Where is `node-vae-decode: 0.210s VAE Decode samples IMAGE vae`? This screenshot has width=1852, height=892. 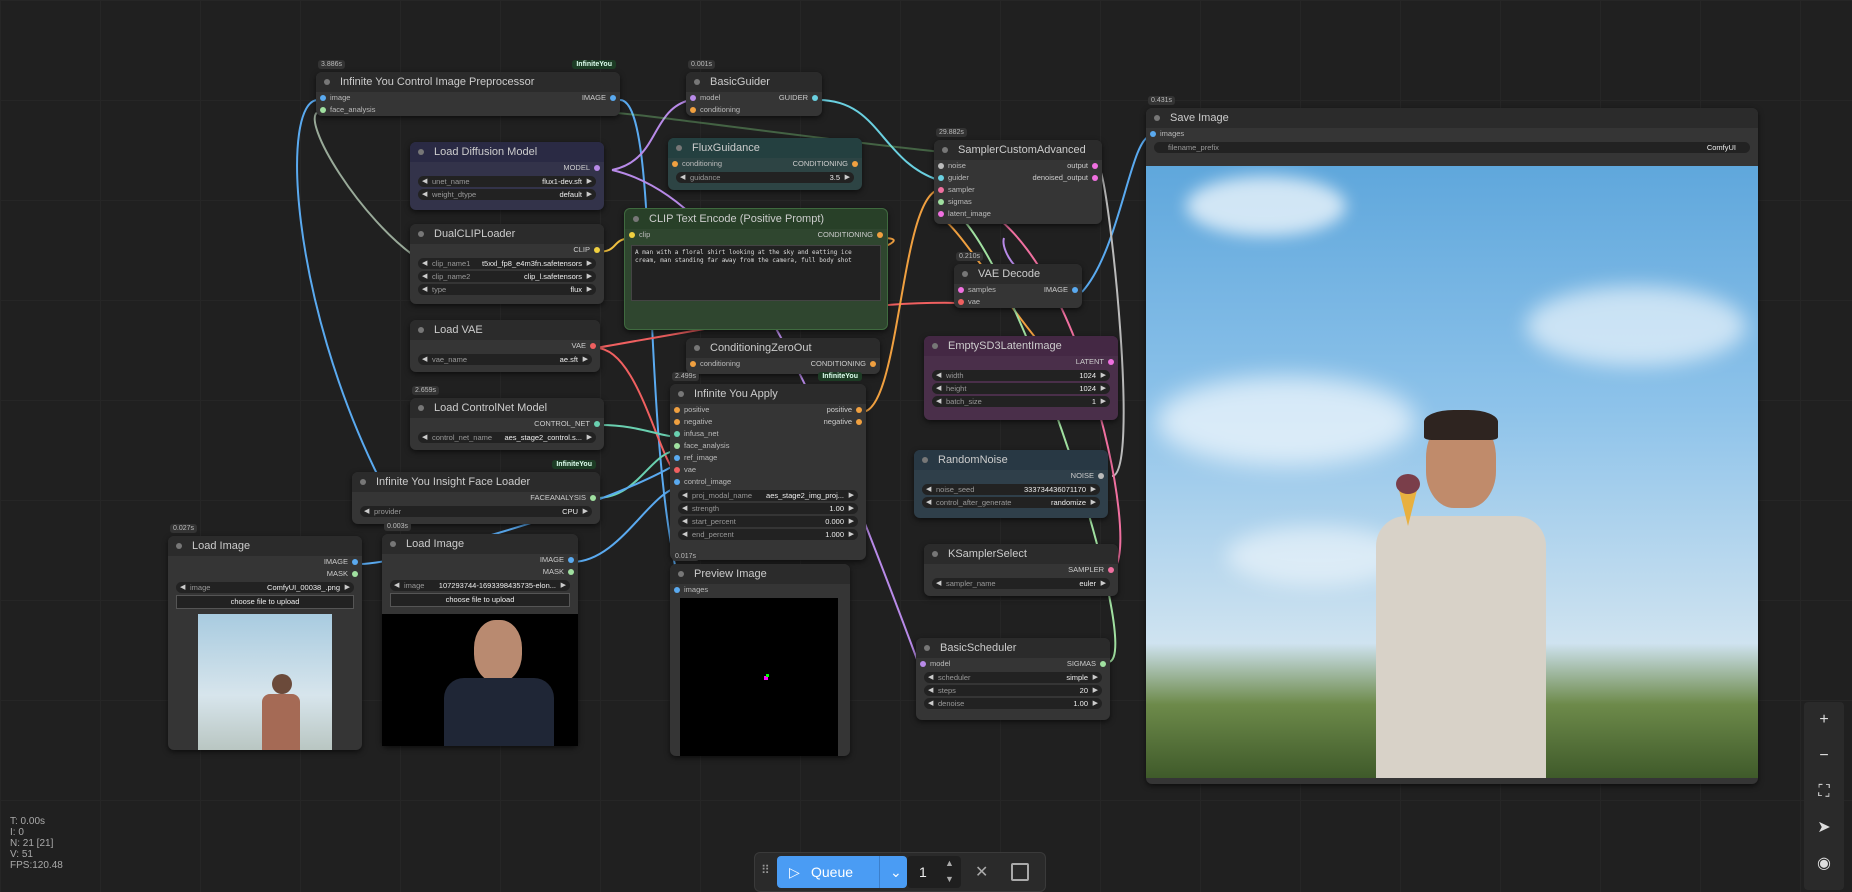
node-vae-decode: 0.210s VAE Decode samples IMAGE vae is located at coordinates (1018, 280).